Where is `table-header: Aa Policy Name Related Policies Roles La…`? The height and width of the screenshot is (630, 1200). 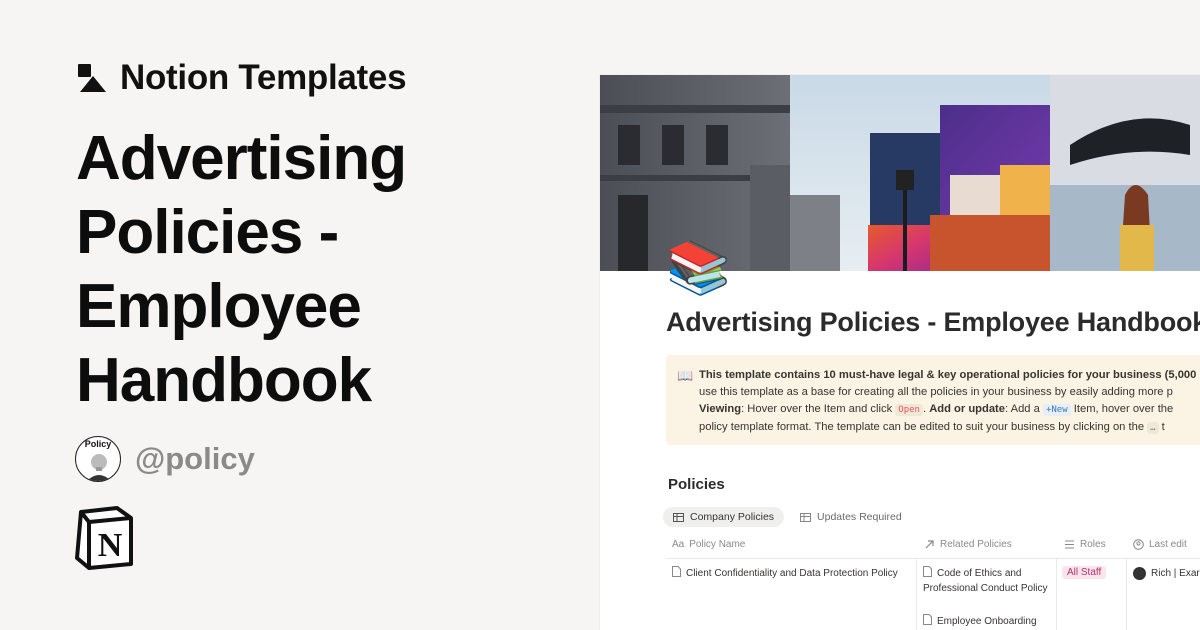 table-header: Aa Policy Name Related Policies Roles La… is located at coordinates (933, 549).